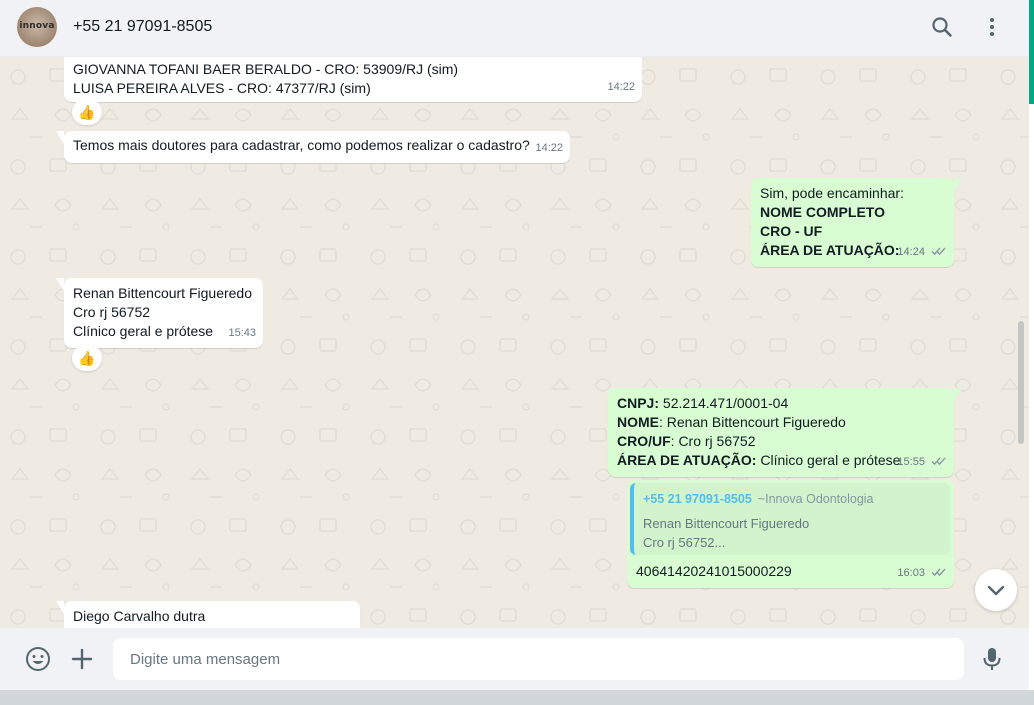 The height and width of the screenshot is (705, 1034). What do you see at coordinates (832, 193) in the screenshot?
I see `message-text: Sim, pode encaminhar:` at bounding box center [832, 193].